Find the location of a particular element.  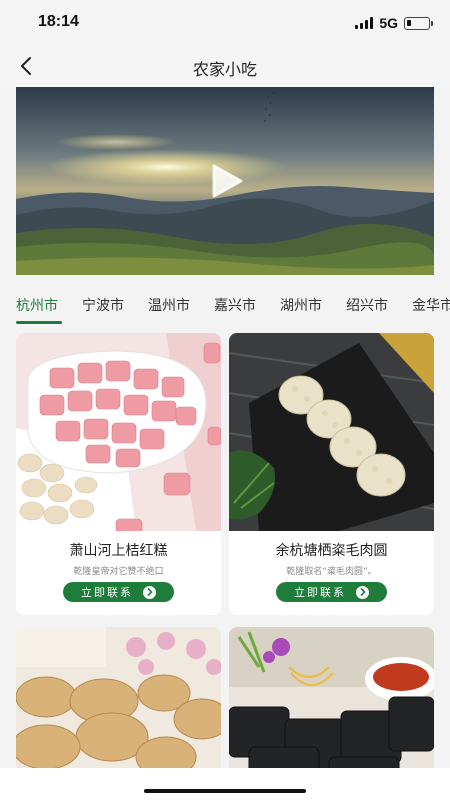

city-tabs: 杭州市 宁波市 温州市 嘉兴市 湖州市 绍兴市 金华市 is located at coordinates (225, 306).